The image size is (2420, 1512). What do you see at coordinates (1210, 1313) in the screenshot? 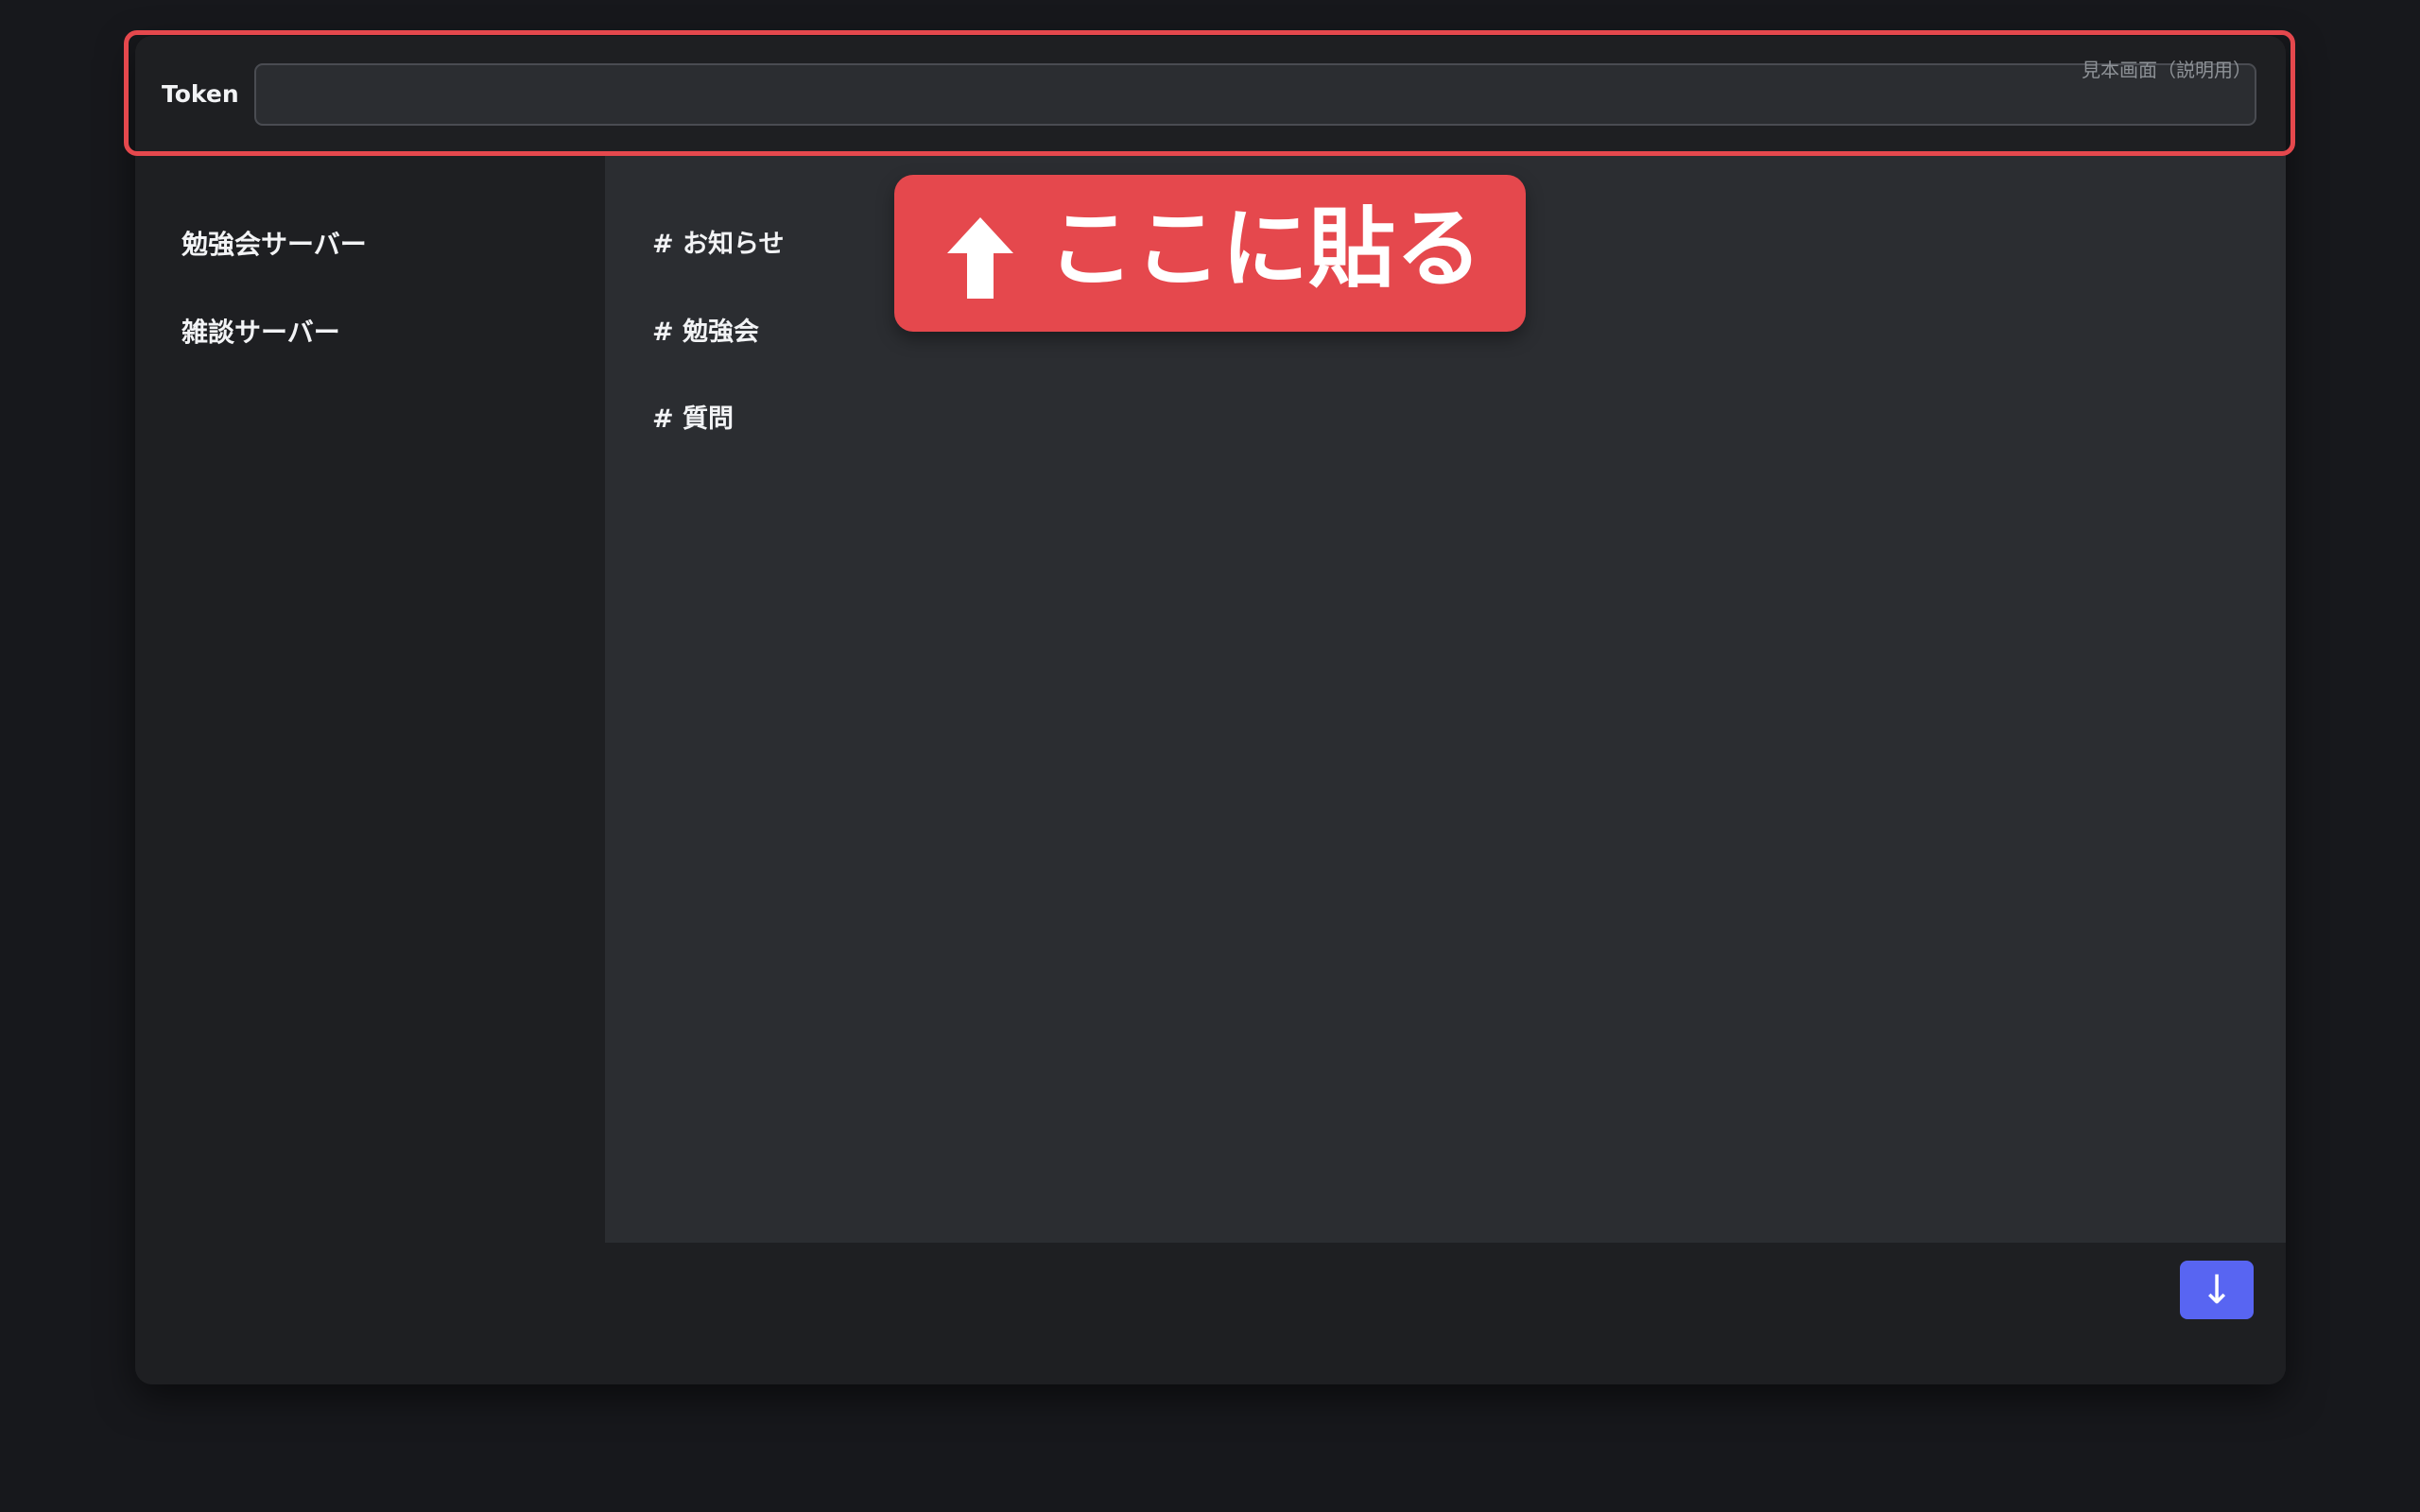
I see `footer: ↓` at bounding box center [1210, 1313].